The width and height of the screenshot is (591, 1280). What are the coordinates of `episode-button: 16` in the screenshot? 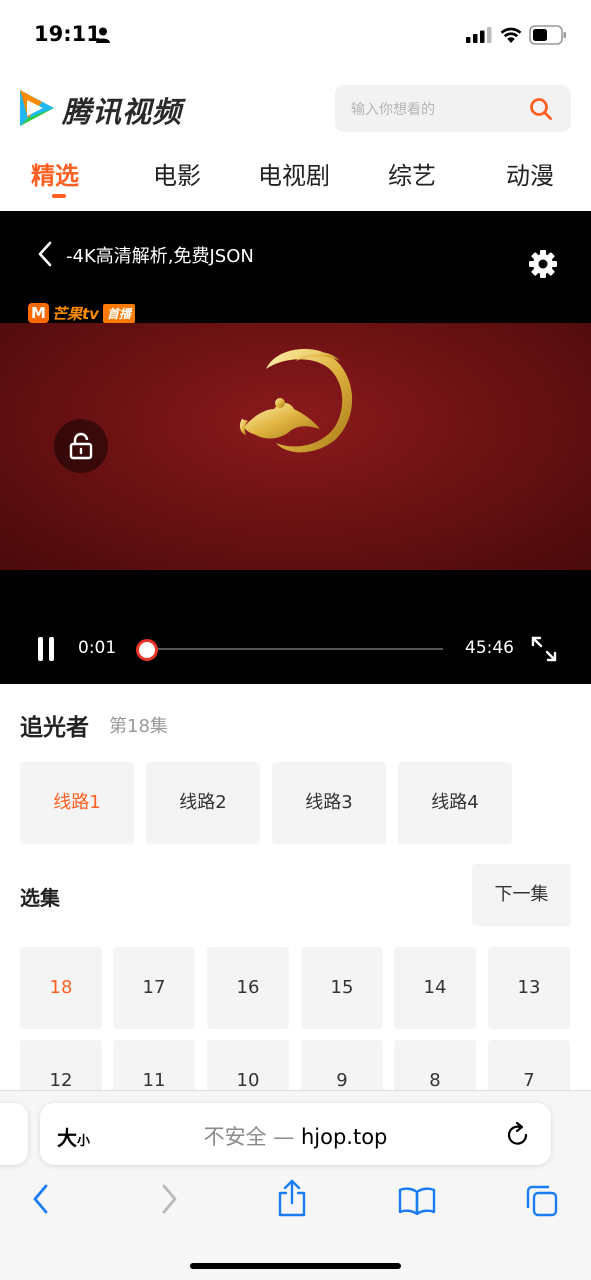 It's located at (248, 988).